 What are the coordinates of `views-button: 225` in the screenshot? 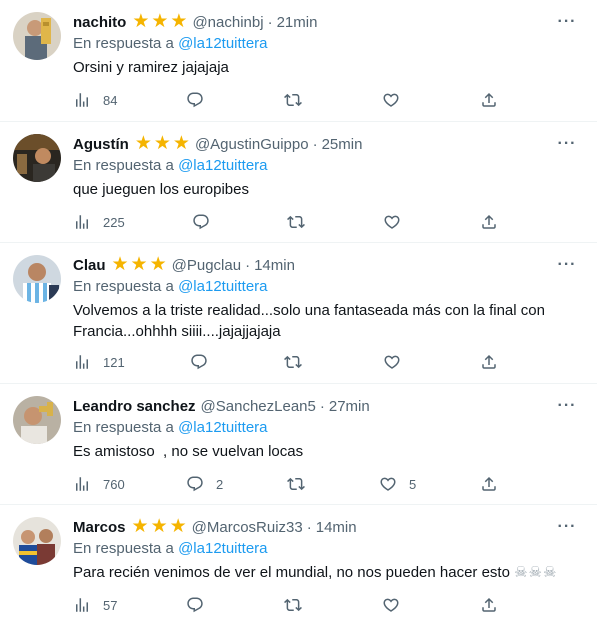 It's located at (99, 222).